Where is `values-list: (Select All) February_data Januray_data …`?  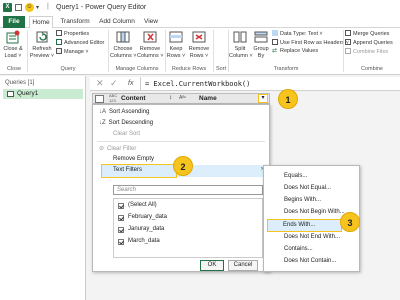 values-list: (Select All) February_data Januray_data … is located at coordinates (188, 228).